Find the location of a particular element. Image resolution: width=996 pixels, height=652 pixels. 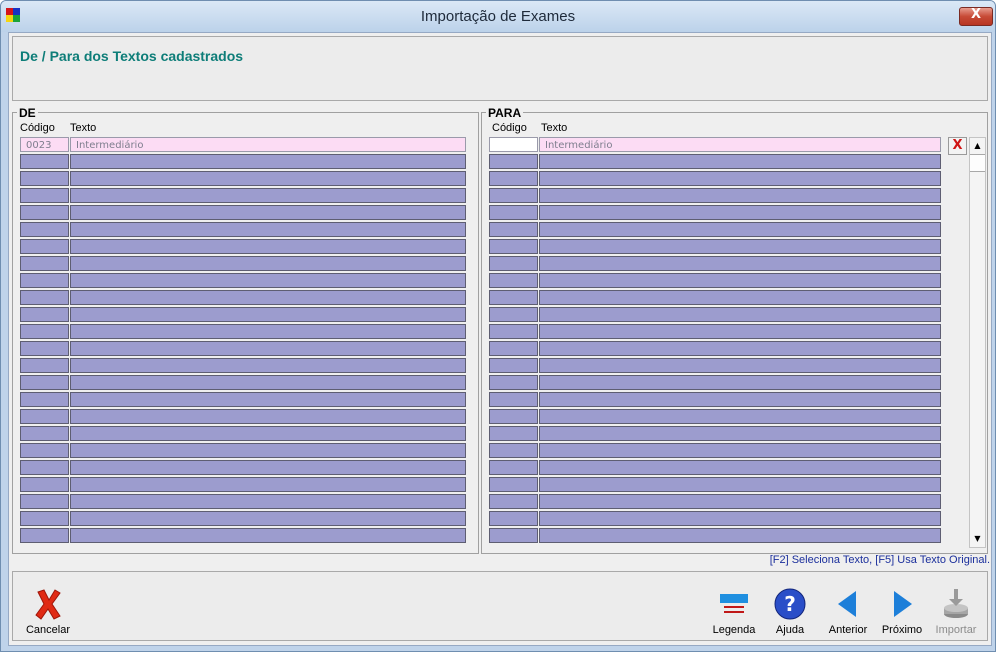

scroll-thumb is located at coordinates (977, 163).